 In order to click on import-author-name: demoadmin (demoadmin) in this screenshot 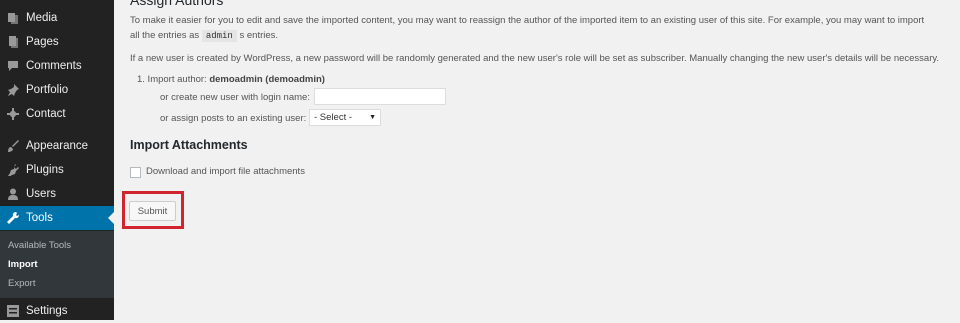, I will do `click(267, 79)`.